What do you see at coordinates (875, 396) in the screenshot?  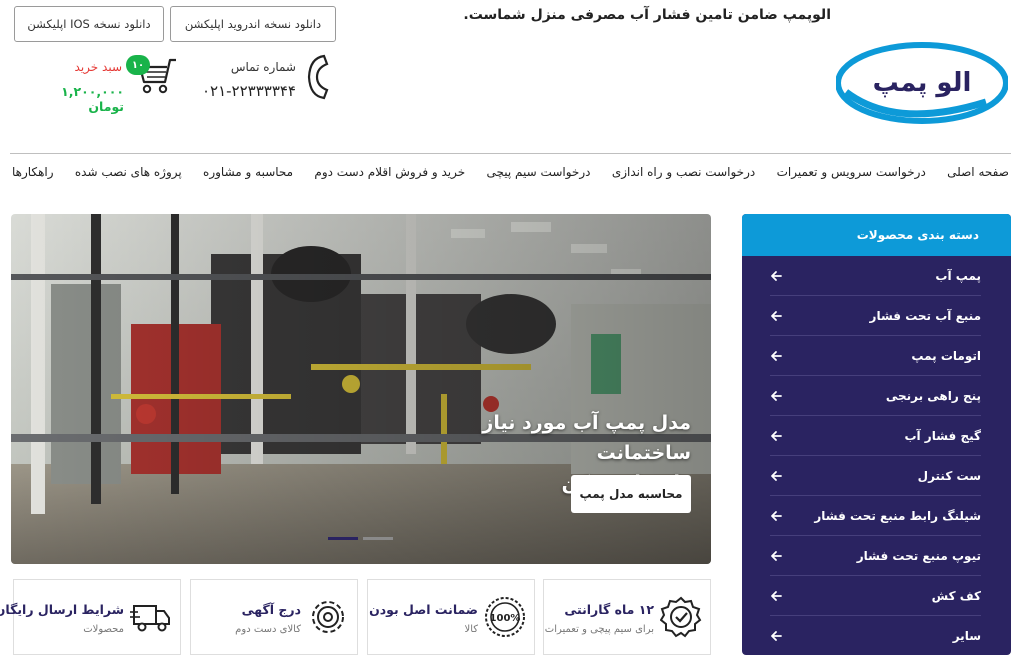 I see `sidebar-item-brass-five-way: پنج راهی برنجی` at bounding box center [875, 396].